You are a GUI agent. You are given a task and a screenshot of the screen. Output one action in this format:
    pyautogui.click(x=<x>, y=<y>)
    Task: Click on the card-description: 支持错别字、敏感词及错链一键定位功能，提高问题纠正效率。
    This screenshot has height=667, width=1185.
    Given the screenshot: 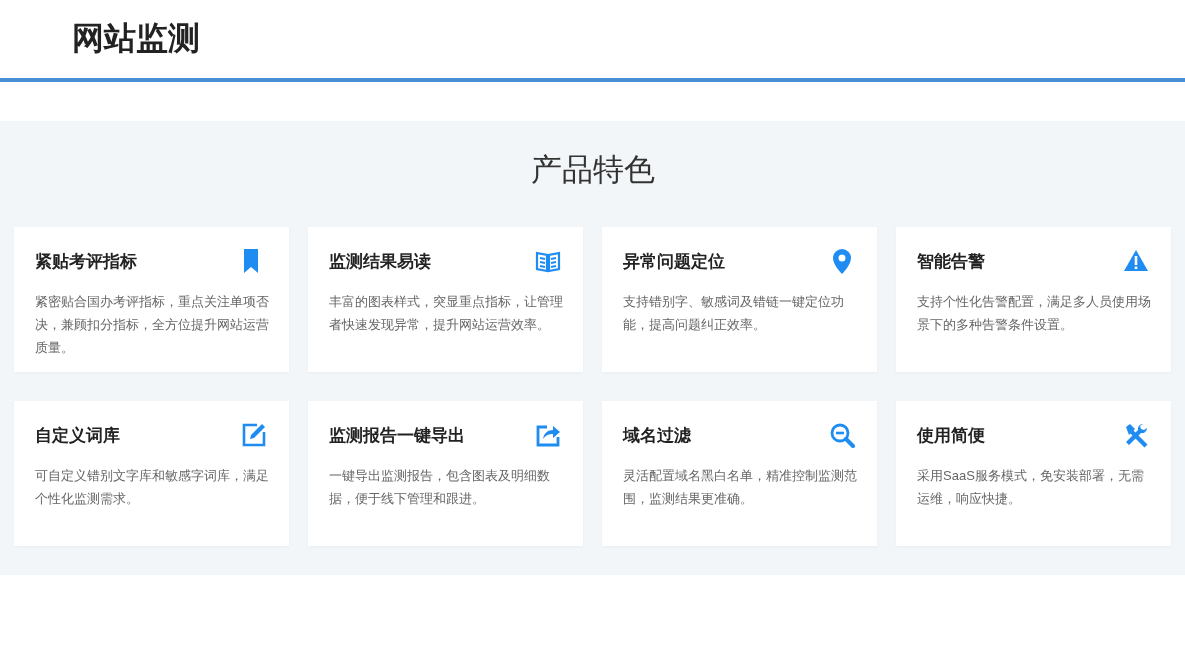 What is the action you would take?
    pyautogui.click(x=734, y=313)
    